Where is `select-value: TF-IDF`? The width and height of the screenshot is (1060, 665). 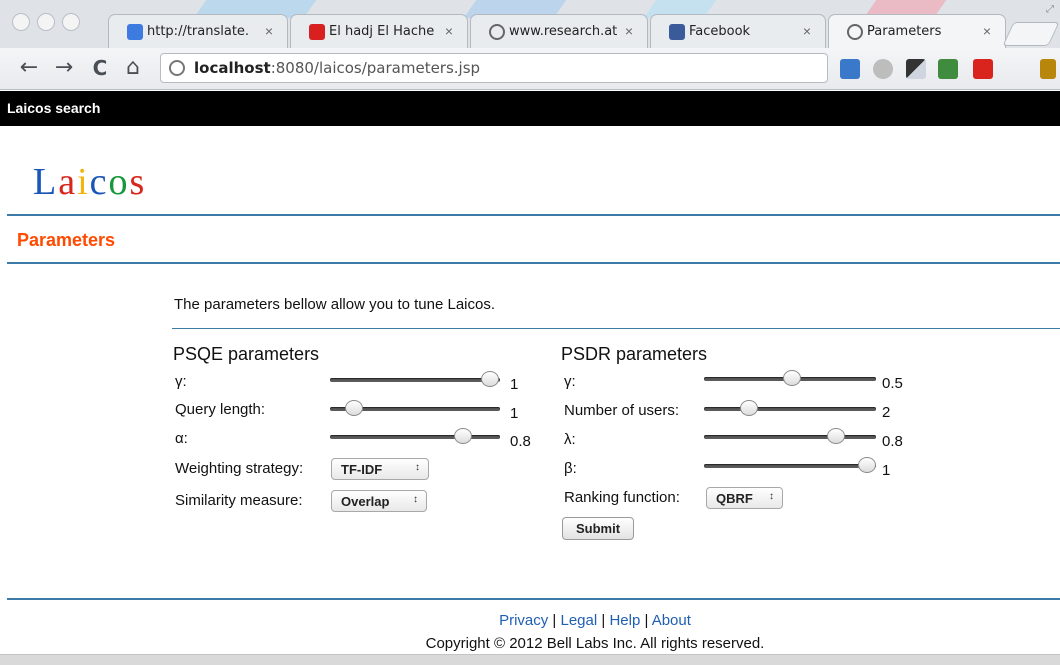 select-value: TF-IDF is located at coordinates (362, 469).